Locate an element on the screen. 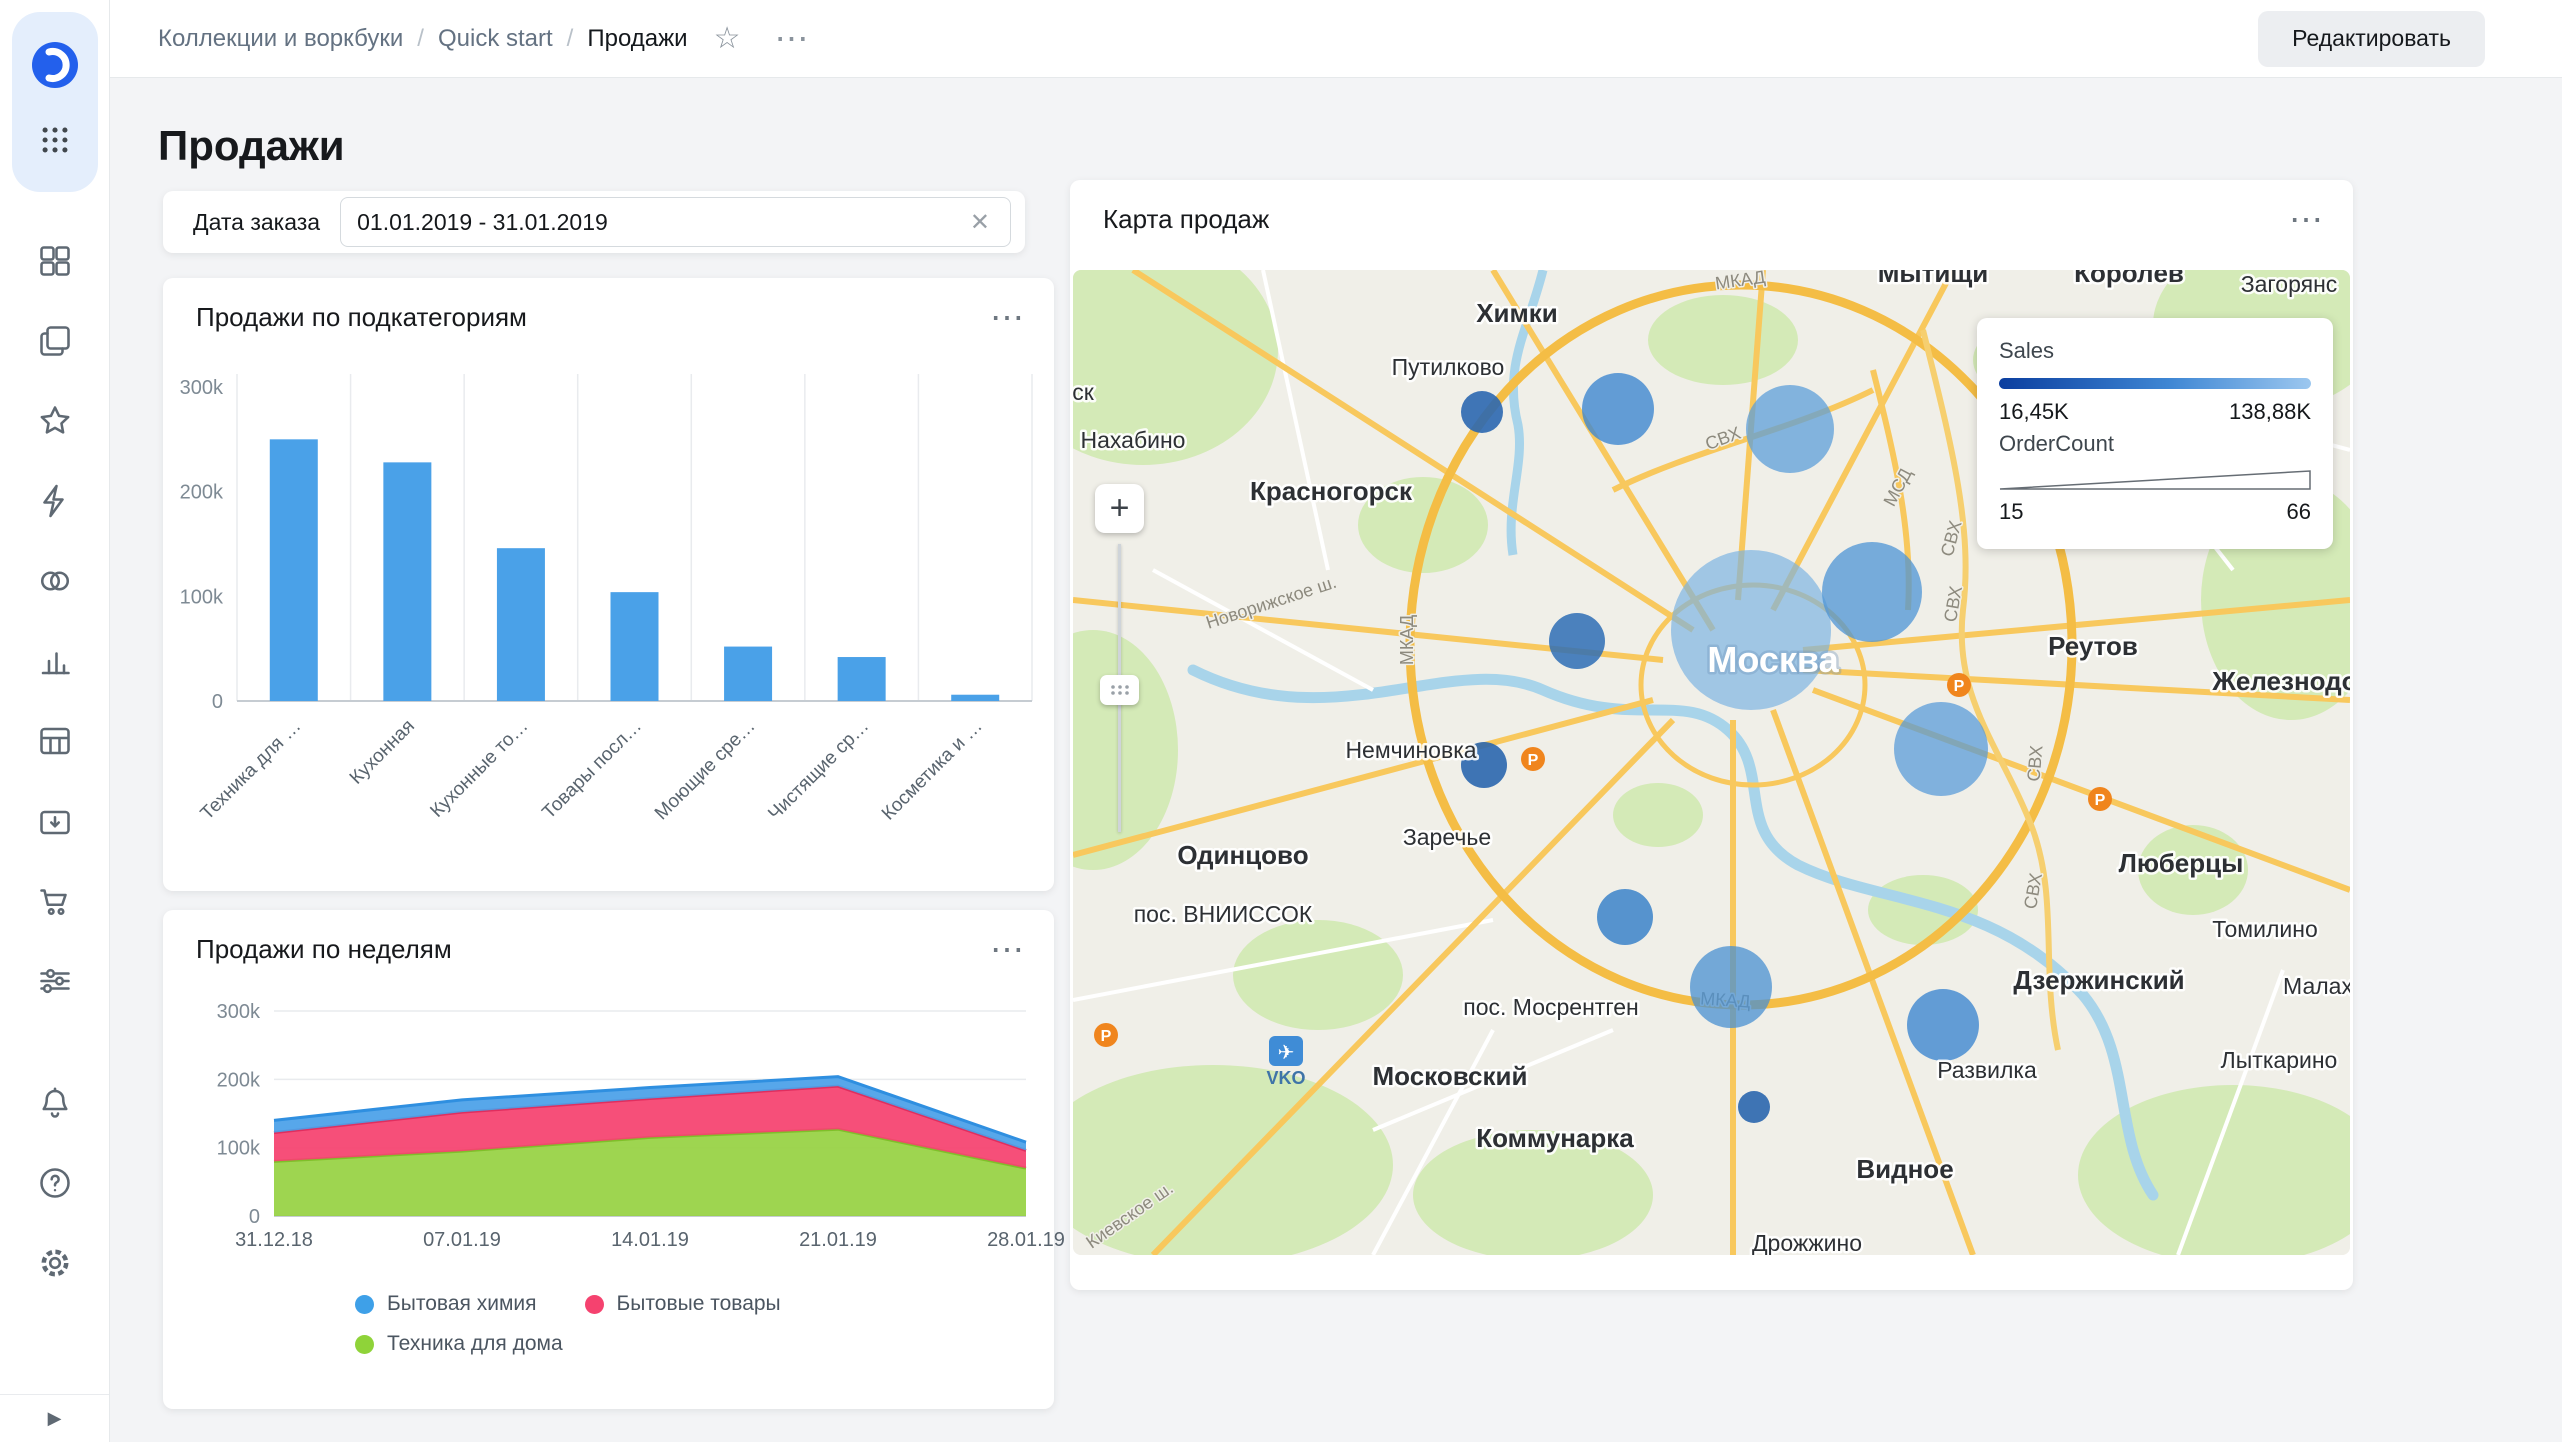 The height and width of the screenshot is (1442, 2562). dashboards-icon is located at coordinates (54, 261).